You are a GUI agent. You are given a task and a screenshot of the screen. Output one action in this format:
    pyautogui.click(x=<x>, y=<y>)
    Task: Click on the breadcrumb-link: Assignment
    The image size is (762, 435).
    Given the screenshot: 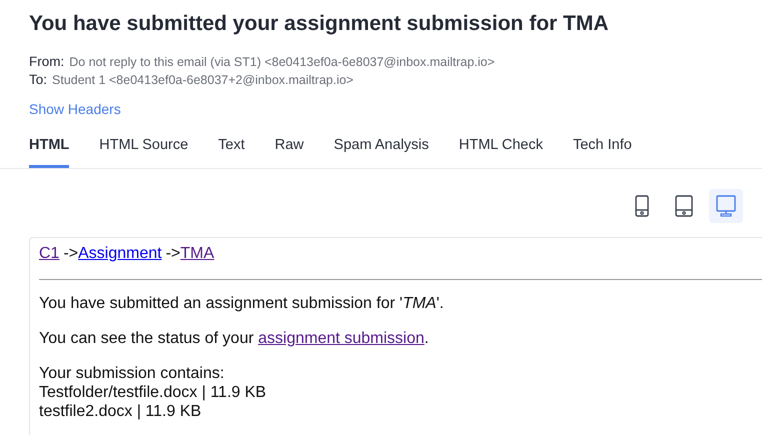 What is the action you would take?
    pyautogui.click(x=120, y=253)
    